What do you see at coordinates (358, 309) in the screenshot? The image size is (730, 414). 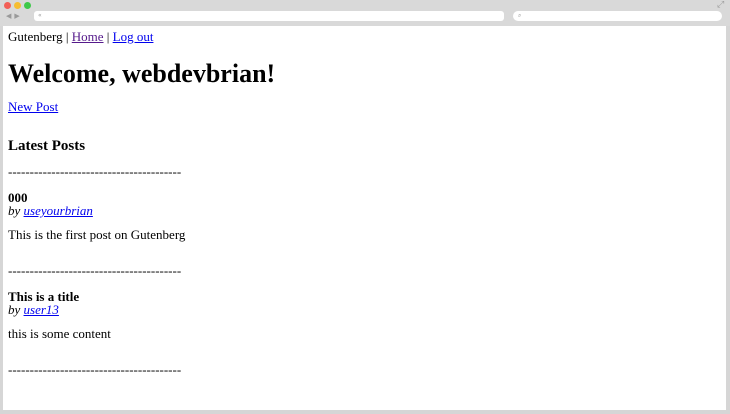 I see `post-byline: by user13` at bounding box center [358, 309].